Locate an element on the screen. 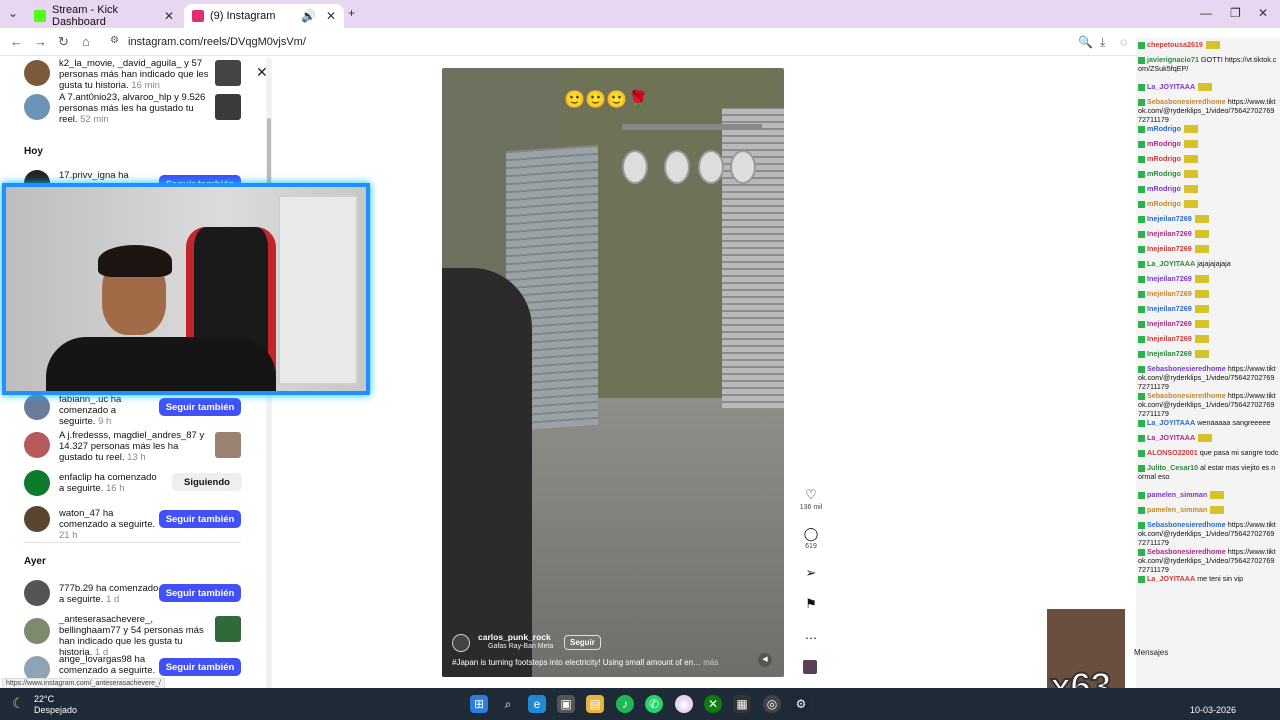 The width and height of the screenshot is (1280, 720). following-button: Siguiendo is located at coordinates (207, 482).